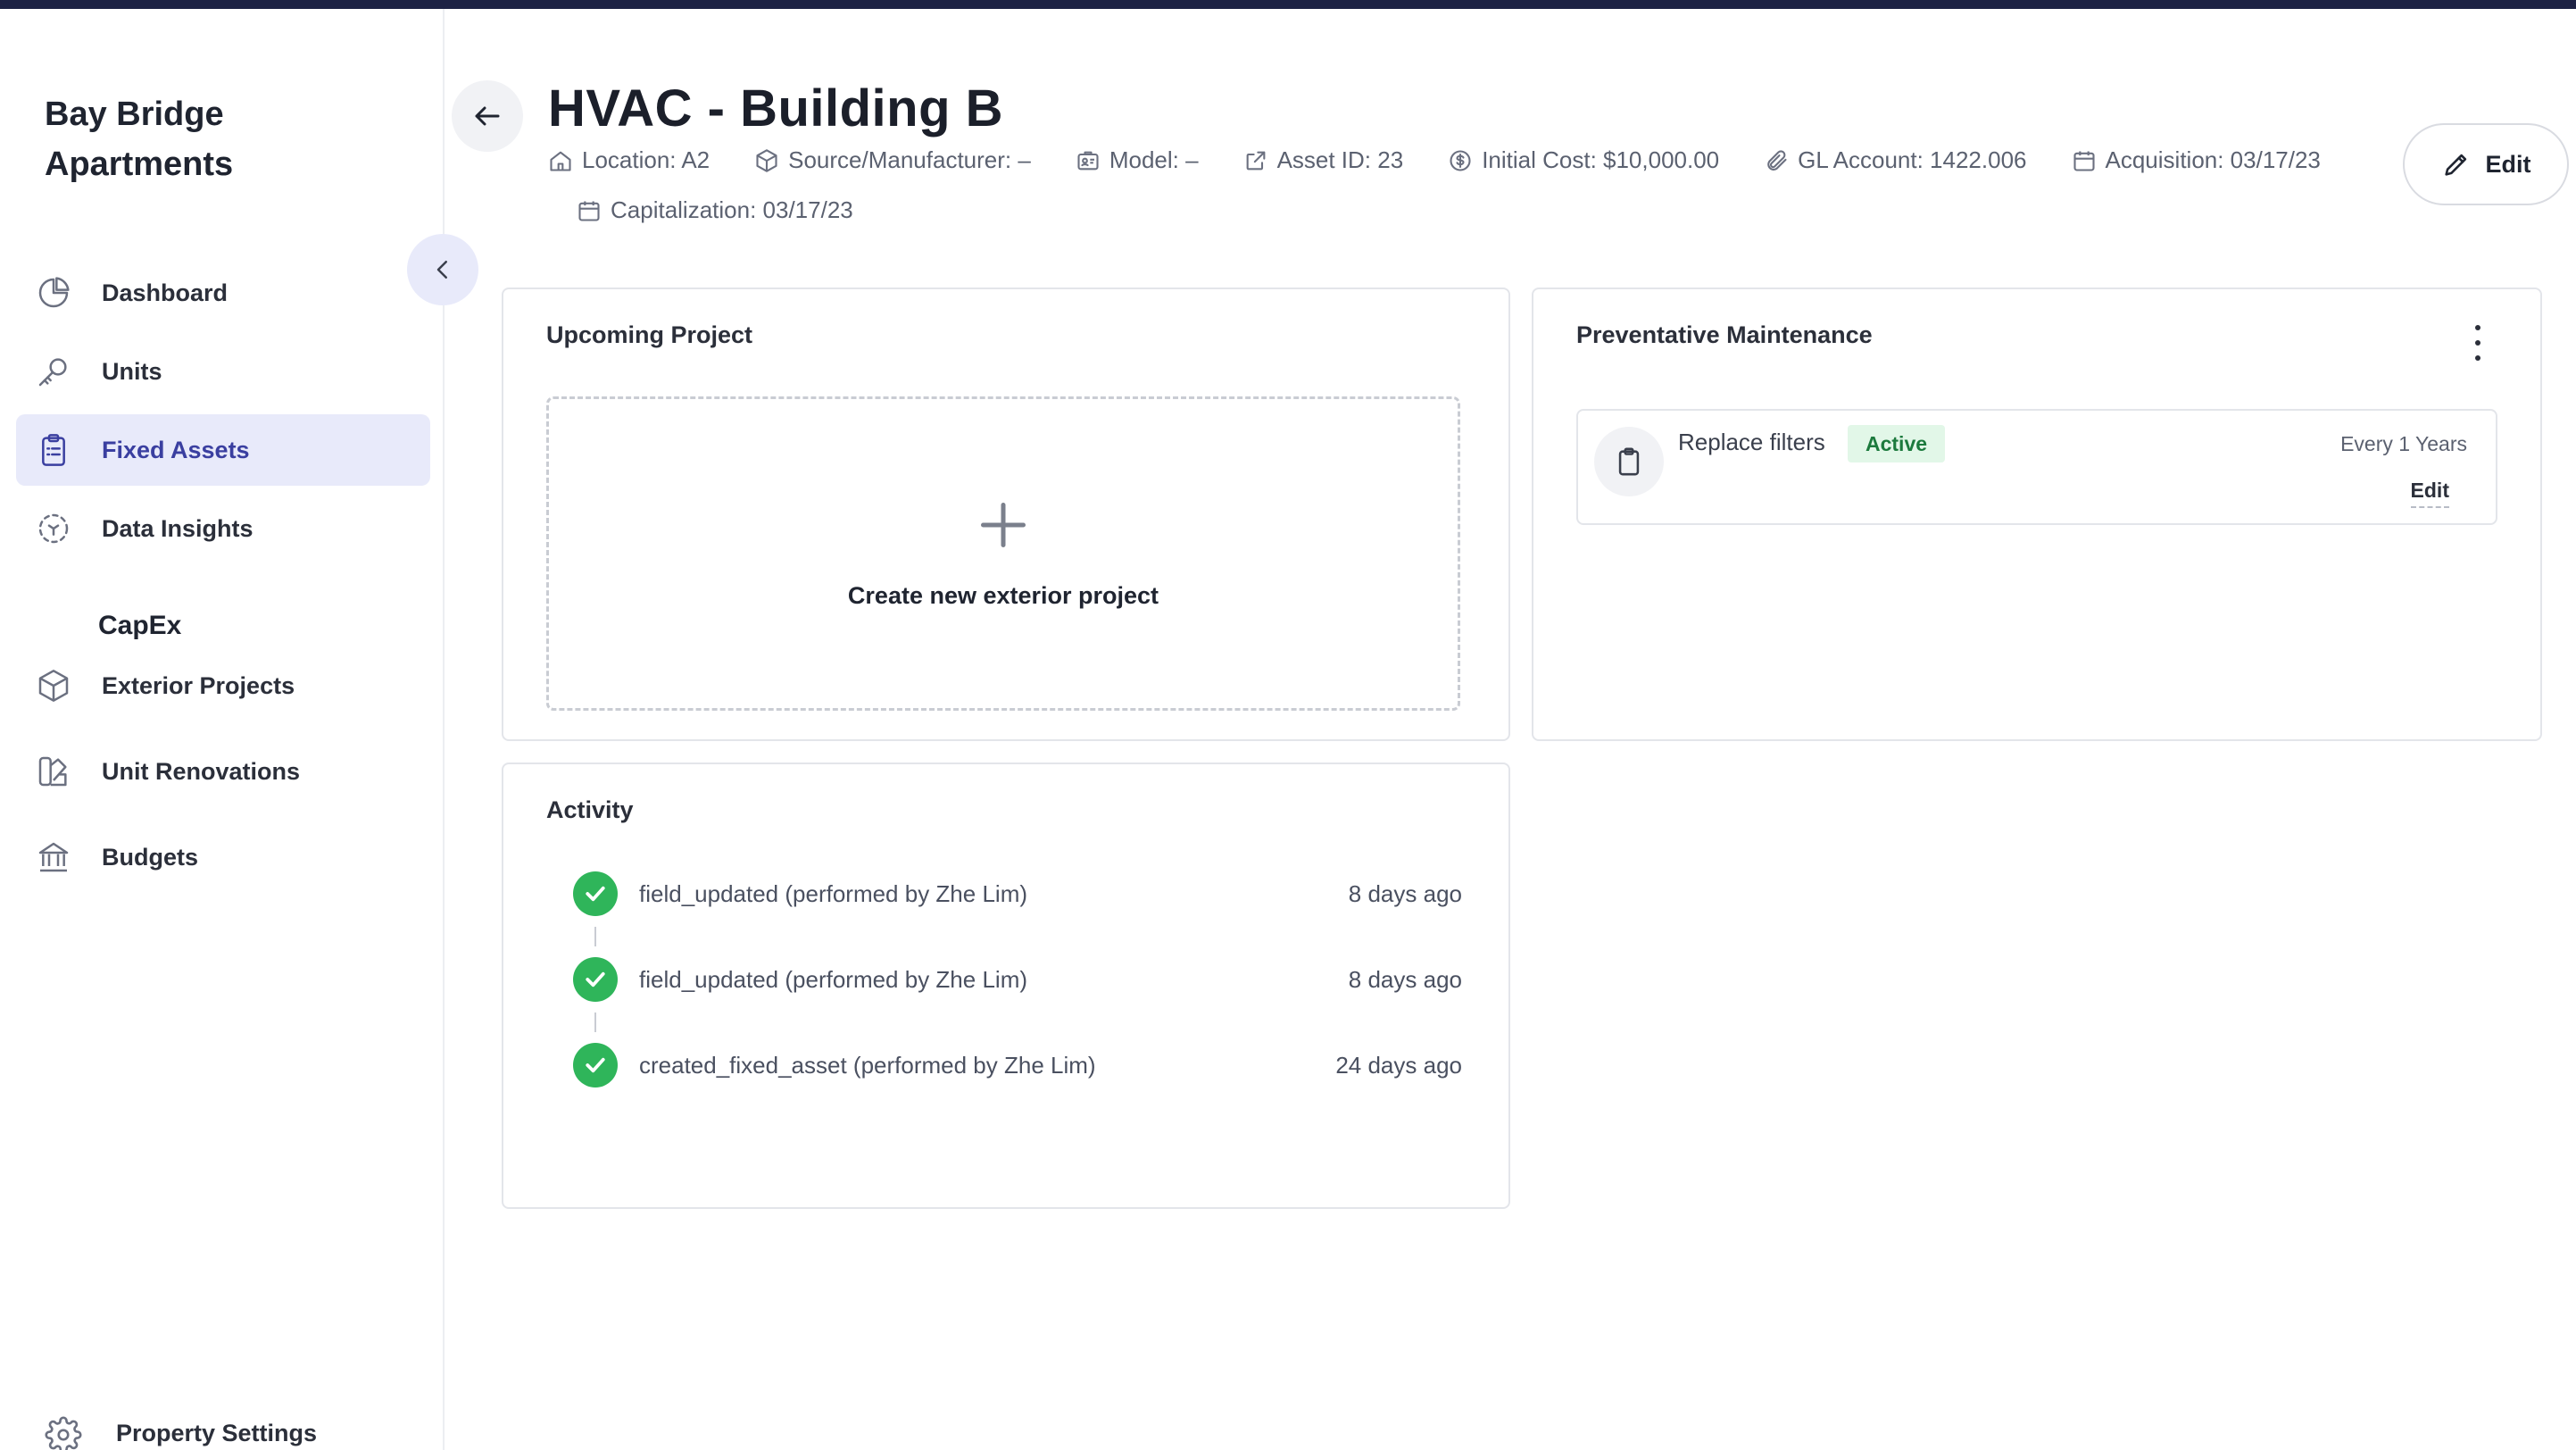 The height and width of the screenshot is (1450, 2576). Describe the element at coordinates (1137, 160) in the screenshot. I see `meta-model: Model: –` at that location.